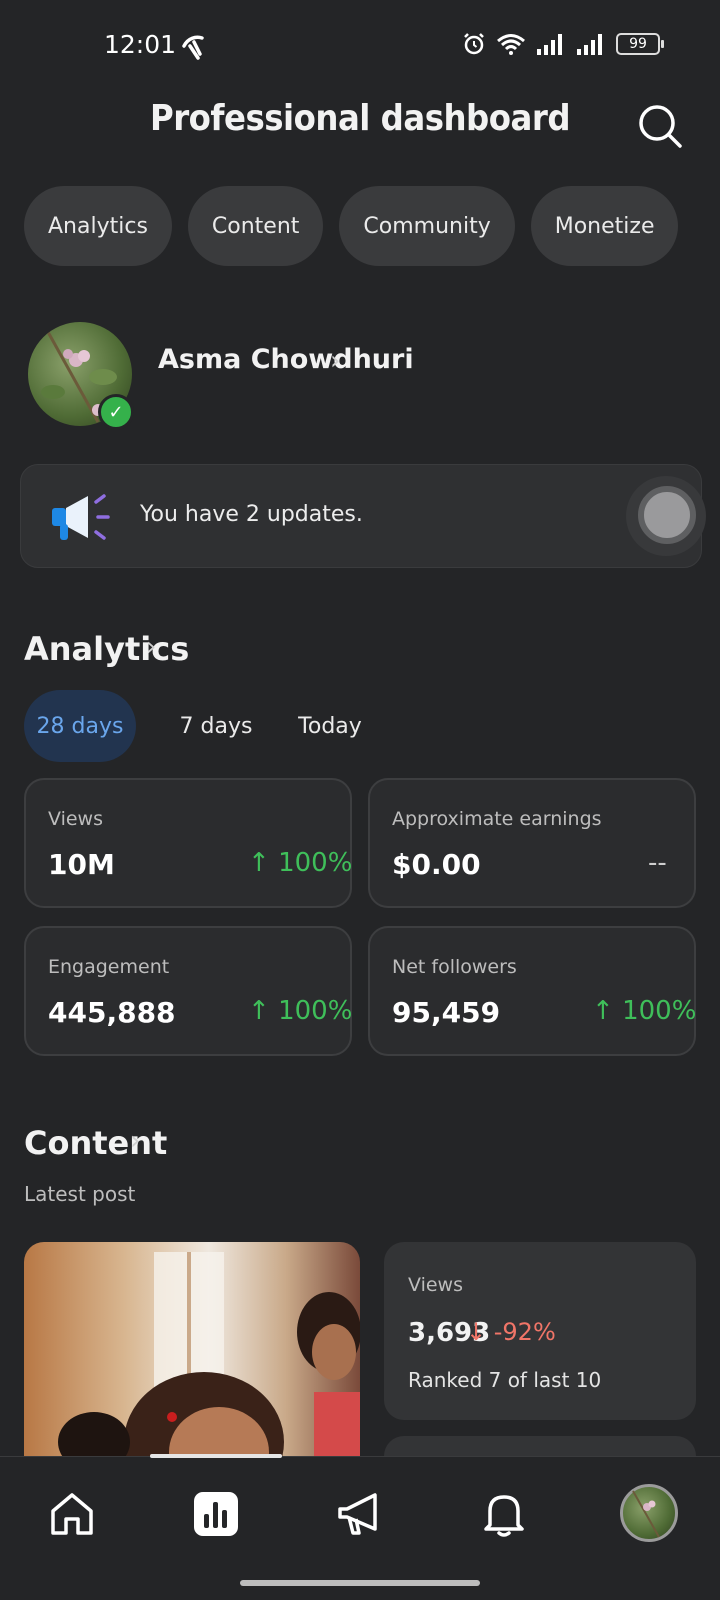 Image resolution: width=720 pixels, height=1600 pixels. What do you see at coordinates (188, 843) in the screenshot?
I see `metric-card-views` at bounding box center [188, 843].